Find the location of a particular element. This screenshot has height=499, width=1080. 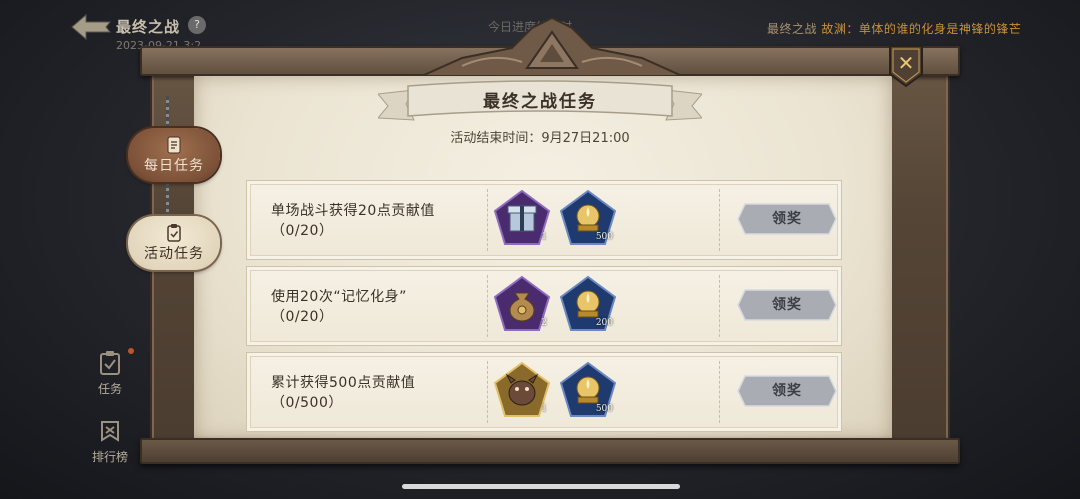

story-label: 最终之战 is located at coordinates (792, 29).